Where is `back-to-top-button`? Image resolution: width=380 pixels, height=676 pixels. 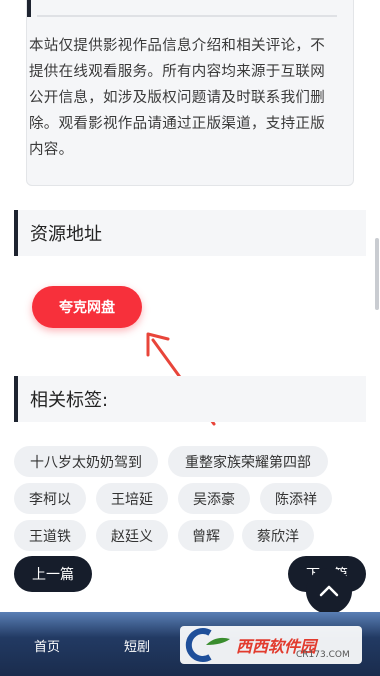
back-to-top-button is located at coordinates (329, 591).